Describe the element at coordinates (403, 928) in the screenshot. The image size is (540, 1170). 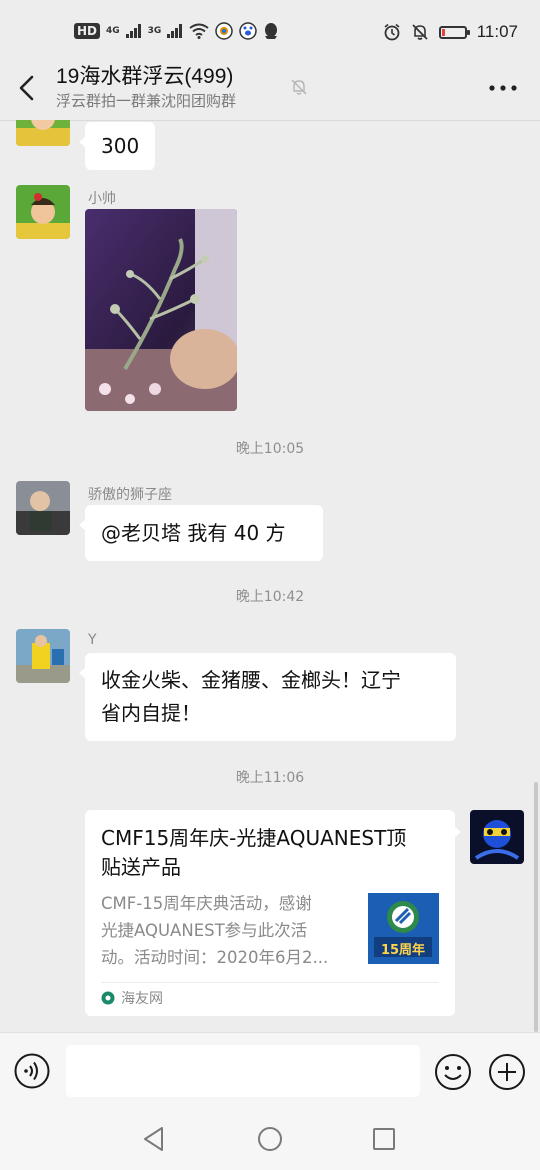
I see `link-card-thumbnail: 15周年` at that location.